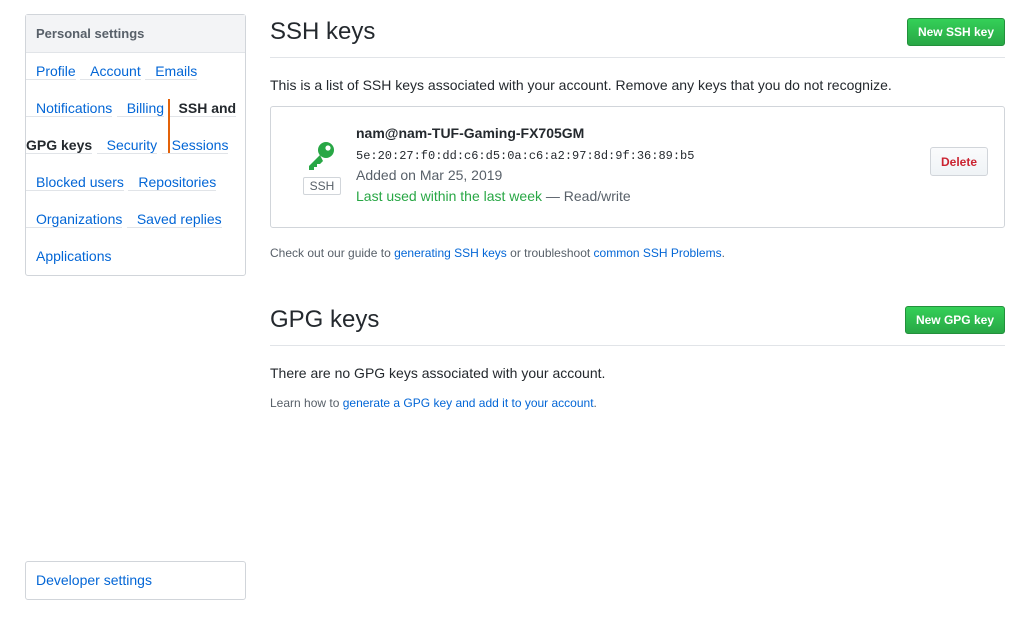 This screenshot has height=622, width=1029. Describe the element at coordinates (323, 31) in the screenshot. I see `ssh-keys-title: SSH keys` at that location.